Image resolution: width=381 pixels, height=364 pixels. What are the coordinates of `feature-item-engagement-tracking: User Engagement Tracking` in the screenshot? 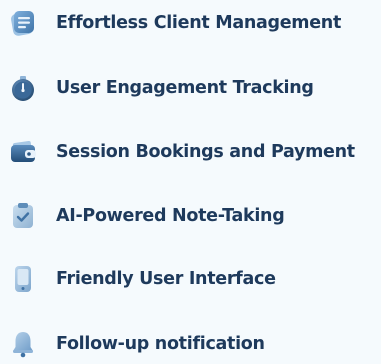 It's located at (190, 88).